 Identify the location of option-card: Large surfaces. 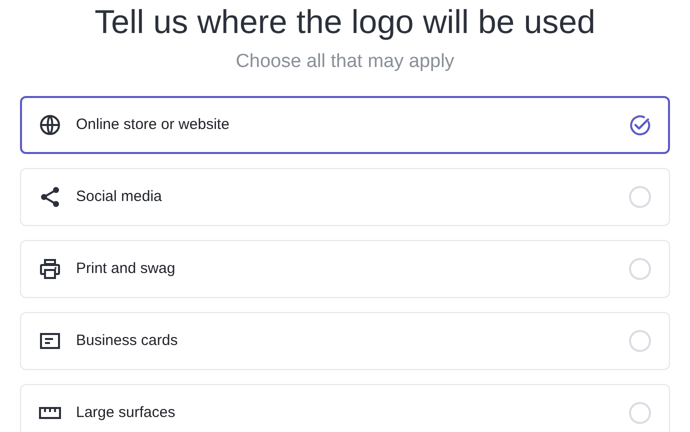
(345, 408).